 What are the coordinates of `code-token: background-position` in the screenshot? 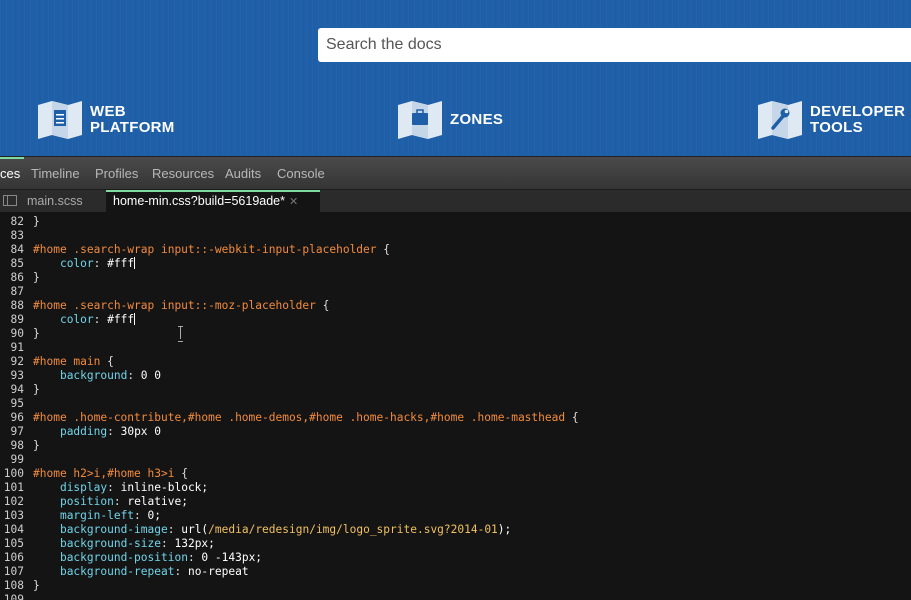 It's located at (123, 557).